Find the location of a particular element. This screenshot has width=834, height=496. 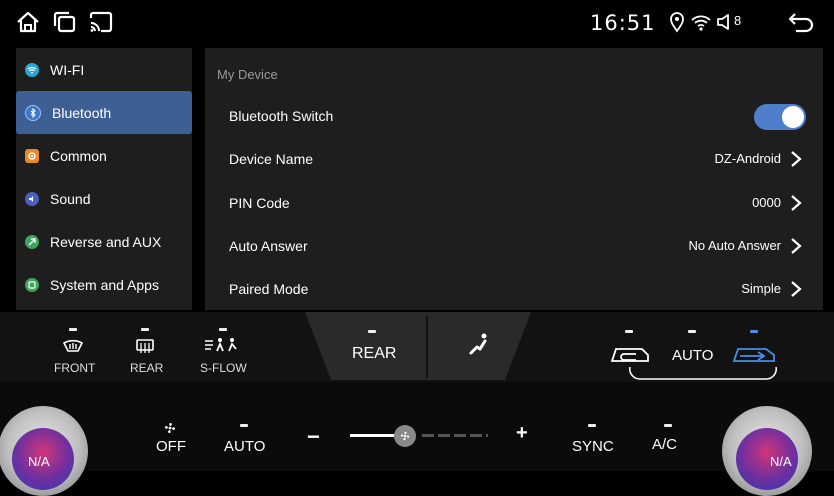

row-label: Paired Mode is located at coordinates (269, 289).